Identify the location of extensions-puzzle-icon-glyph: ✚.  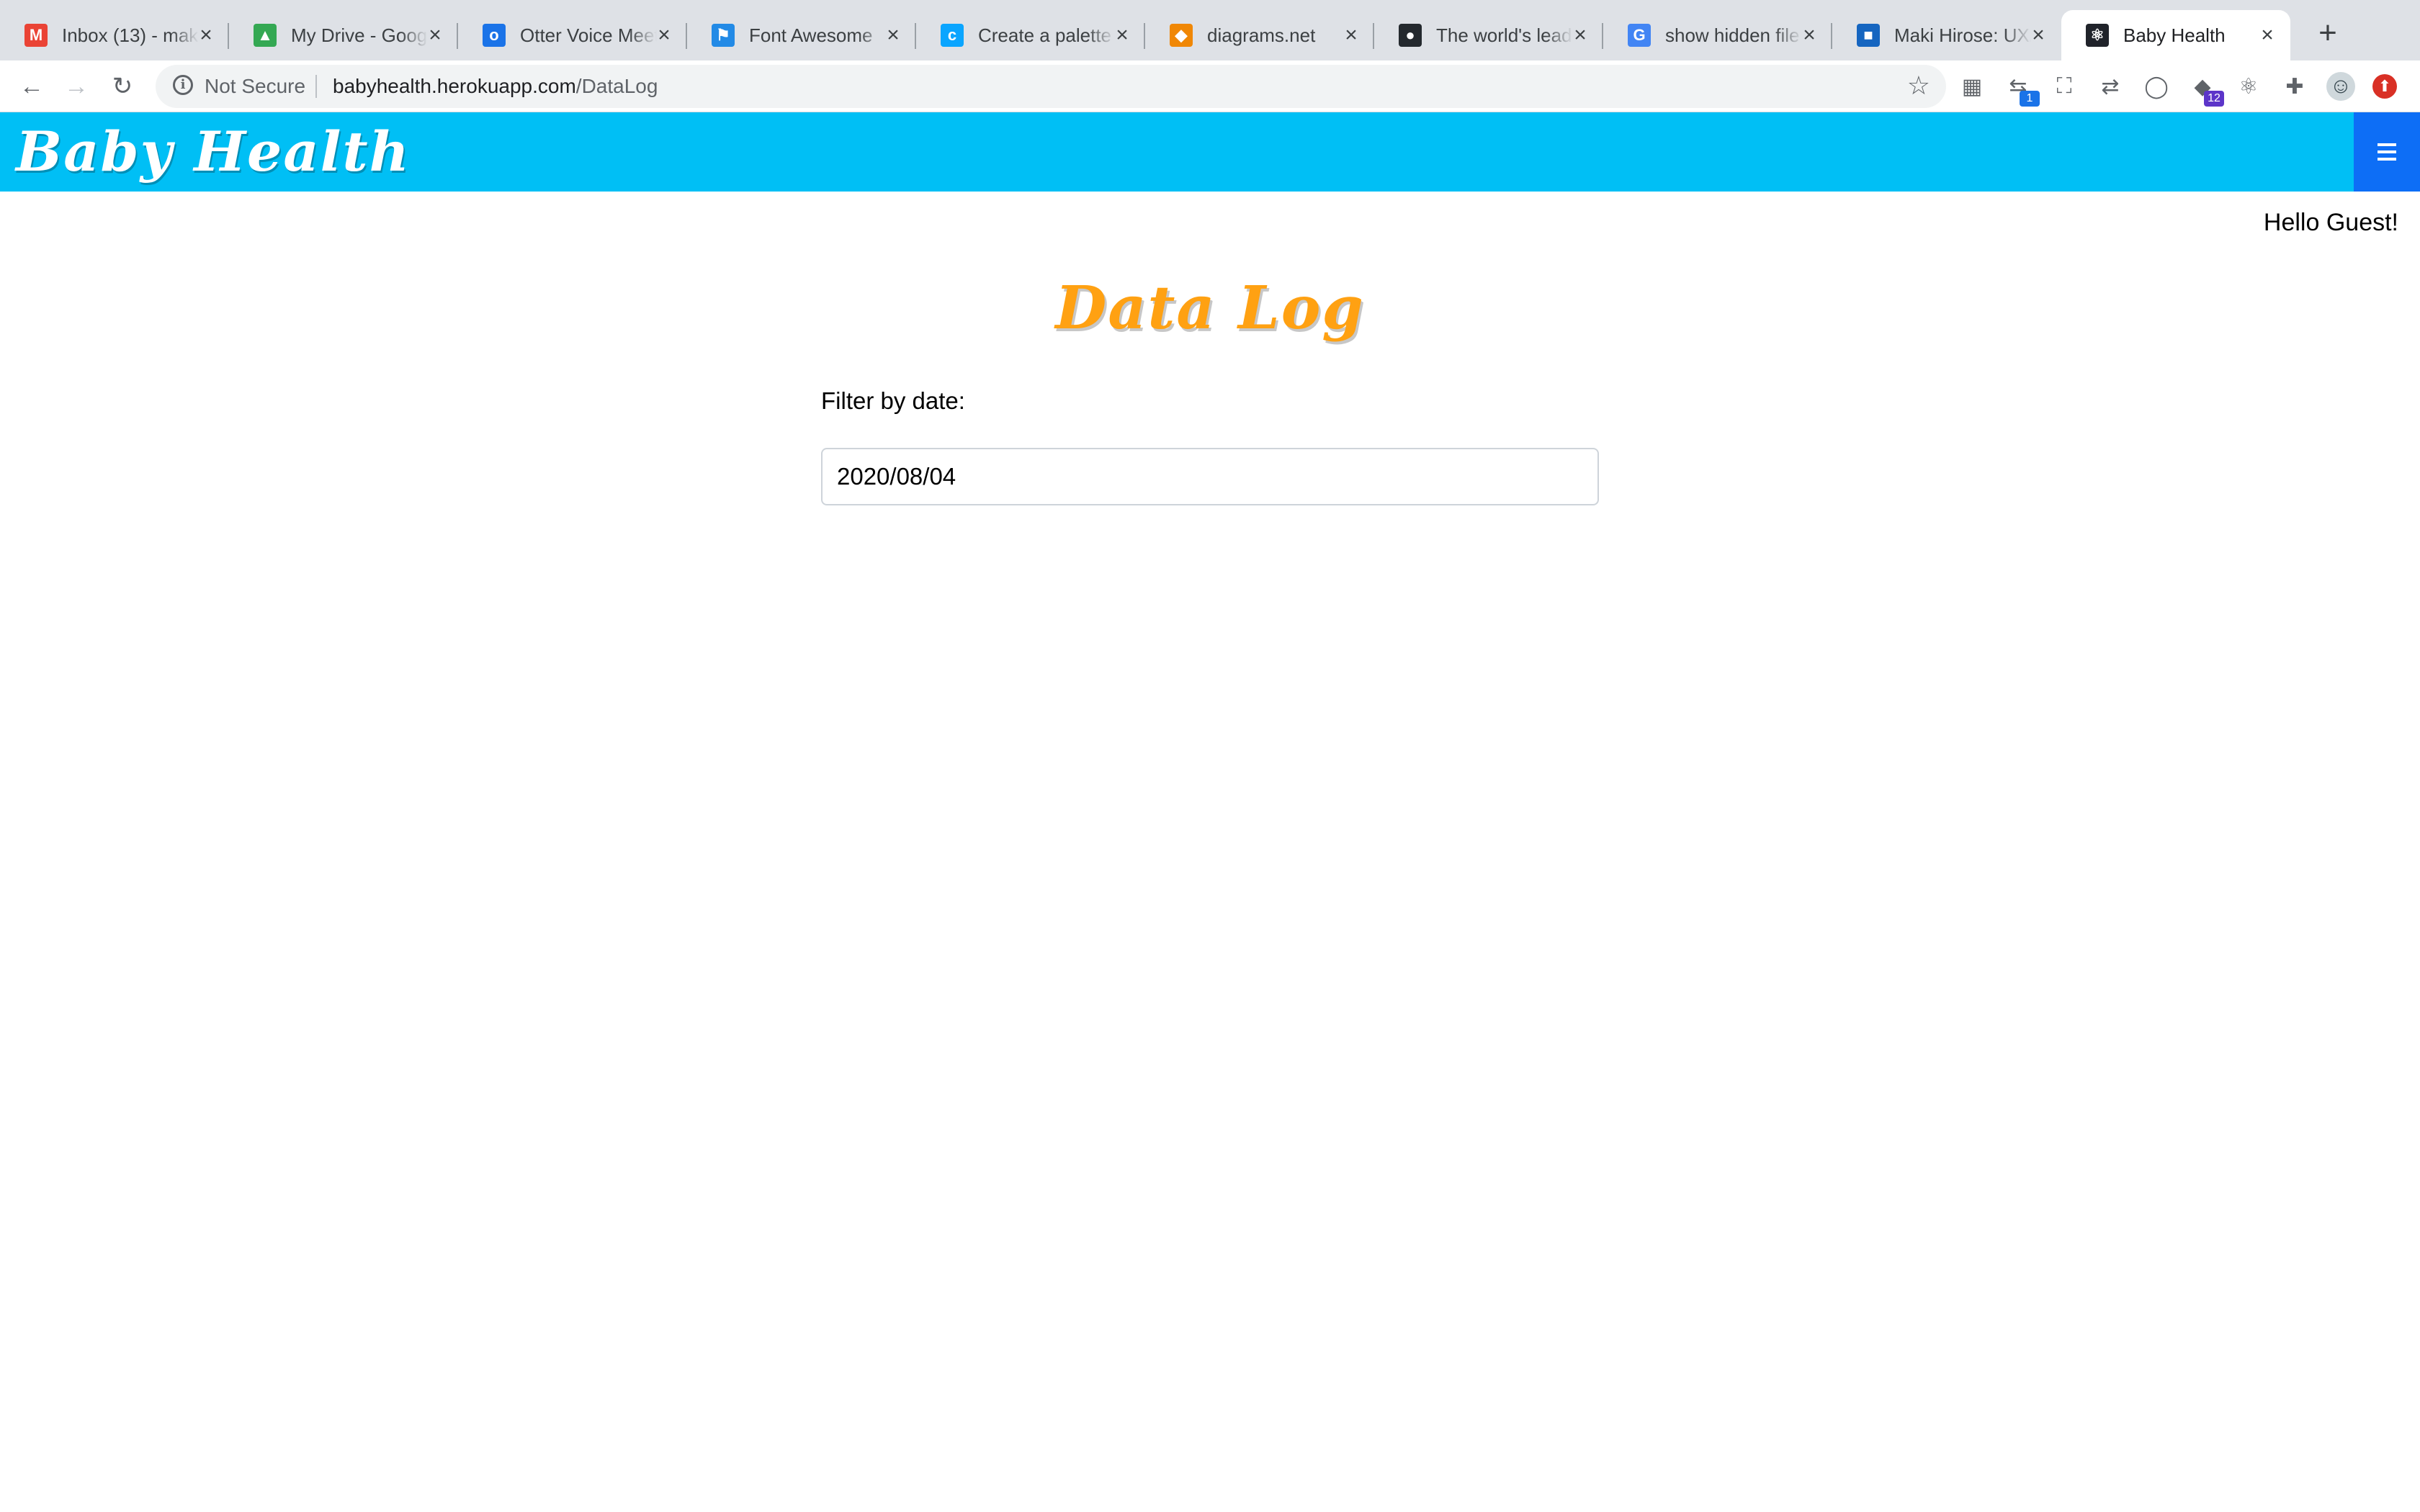
(2294, 86).